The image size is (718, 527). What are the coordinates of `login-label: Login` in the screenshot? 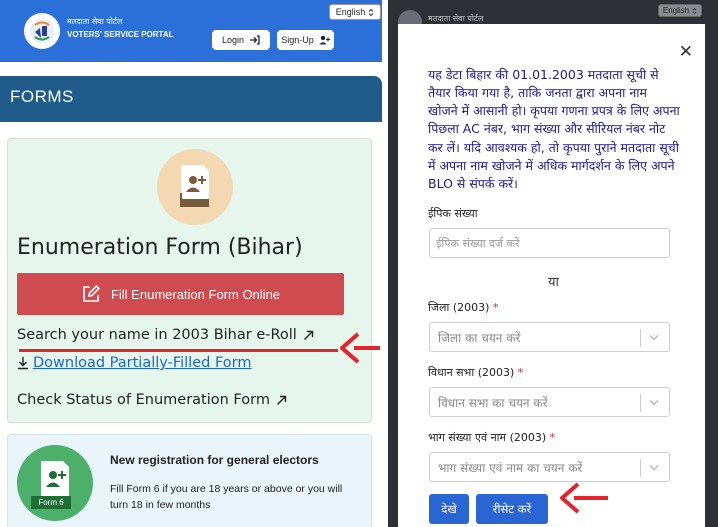 It's located at (233, 40).